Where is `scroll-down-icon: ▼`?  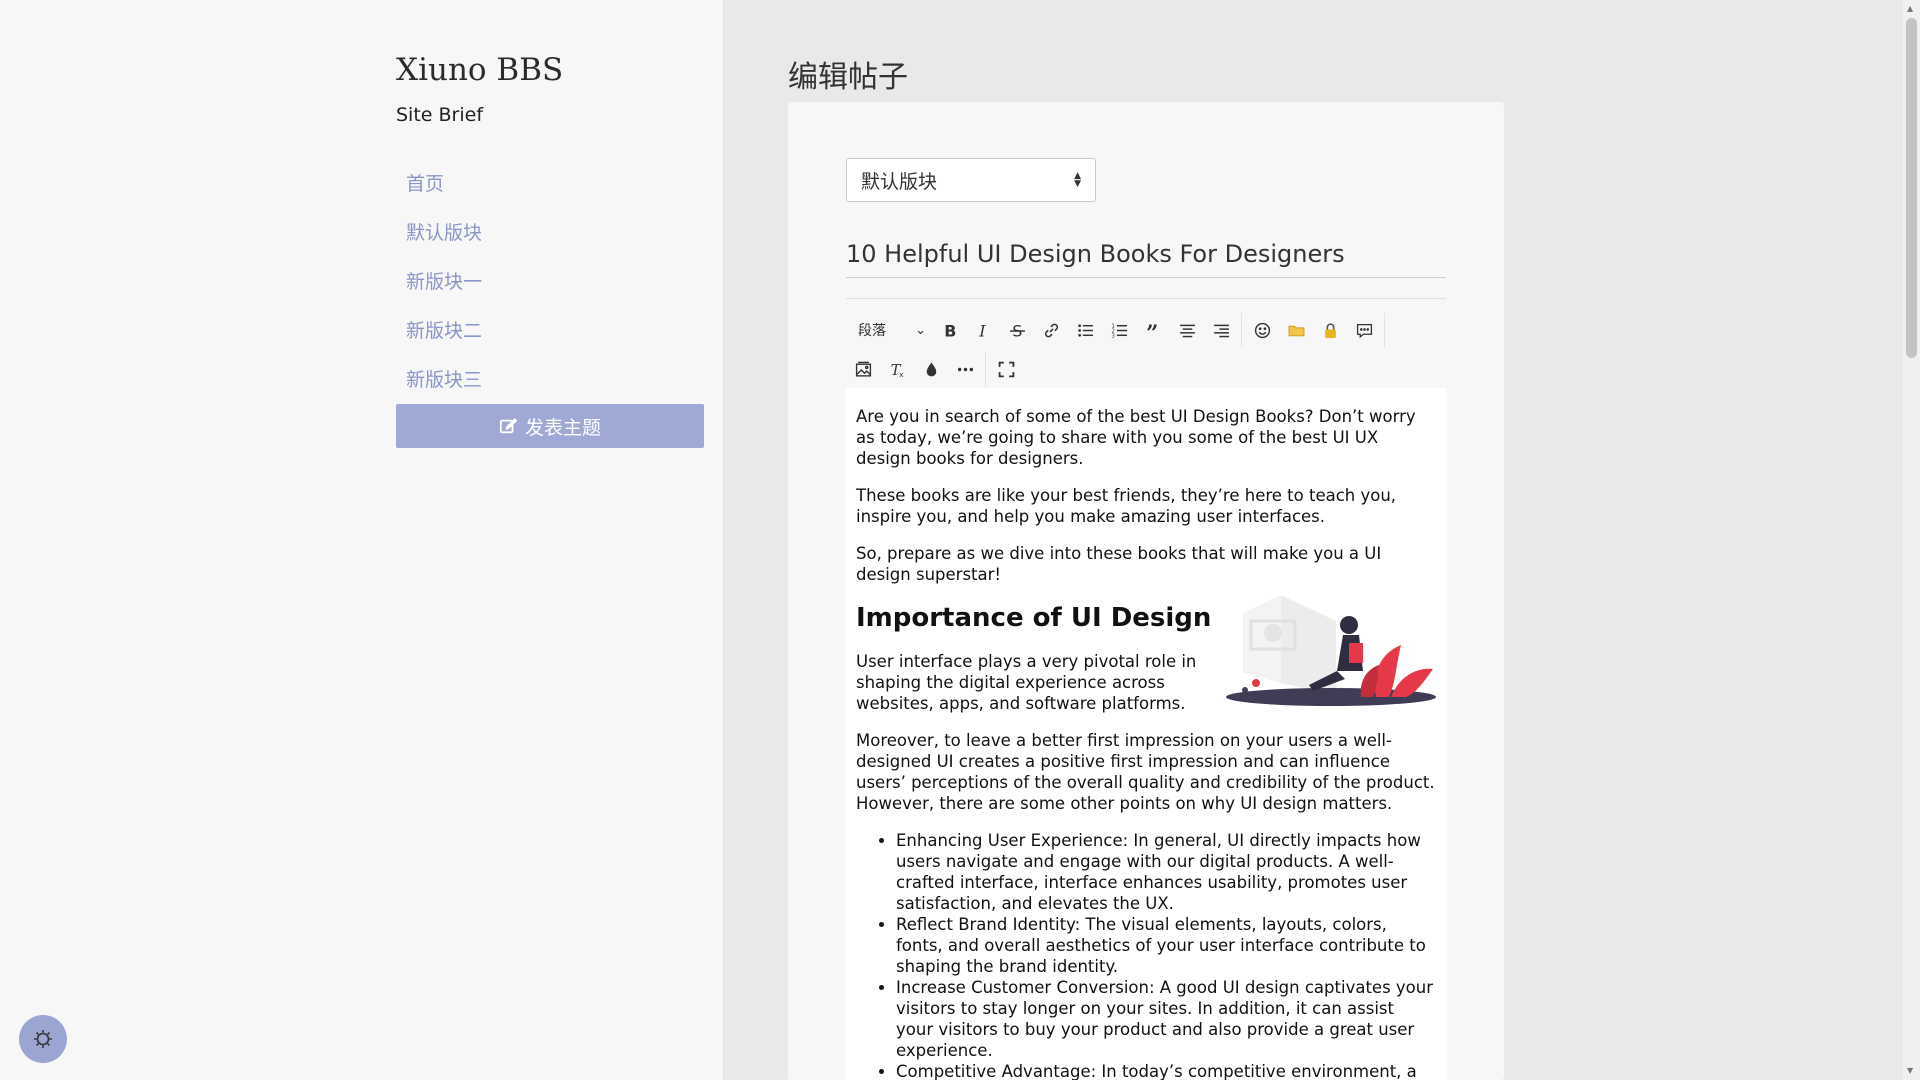
scroll-down-icon: ▼ is located at coordinates (1910, 1070).